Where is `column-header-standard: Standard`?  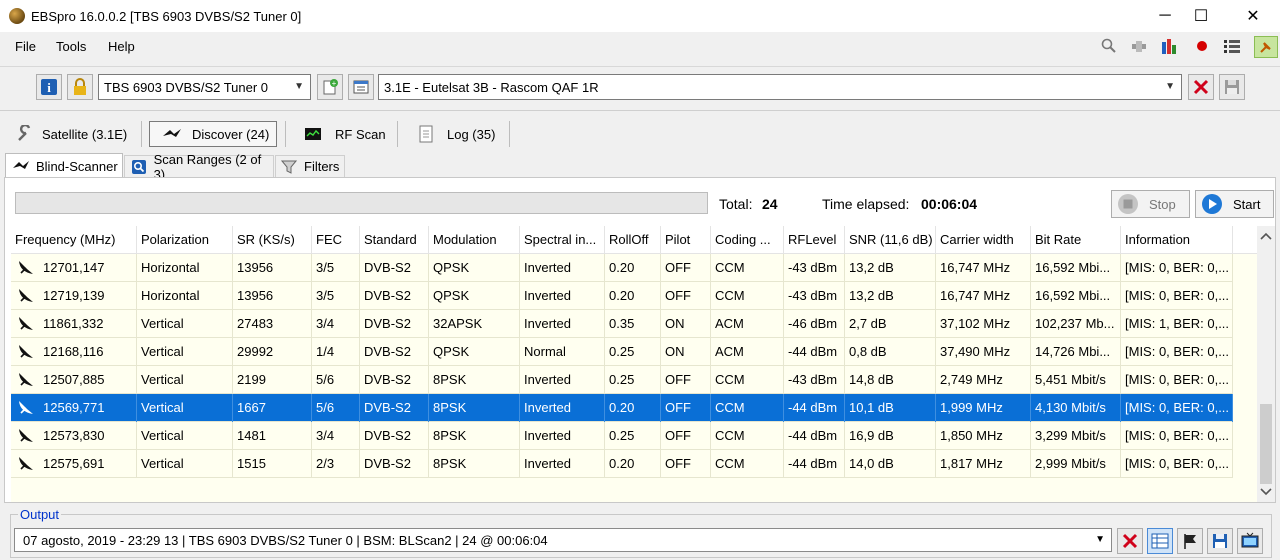
column-header-standard: Standard is located at coordinates (394, 240).